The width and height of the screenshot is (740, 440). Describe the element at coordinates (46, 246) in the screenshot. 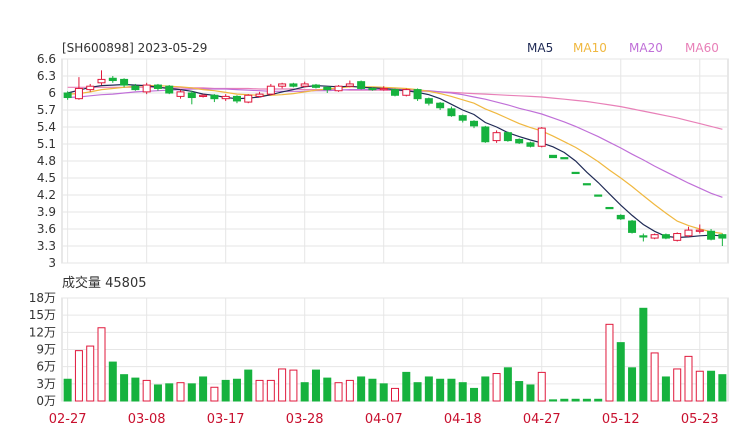

I see `price-tick-label: 3.3` at that location.